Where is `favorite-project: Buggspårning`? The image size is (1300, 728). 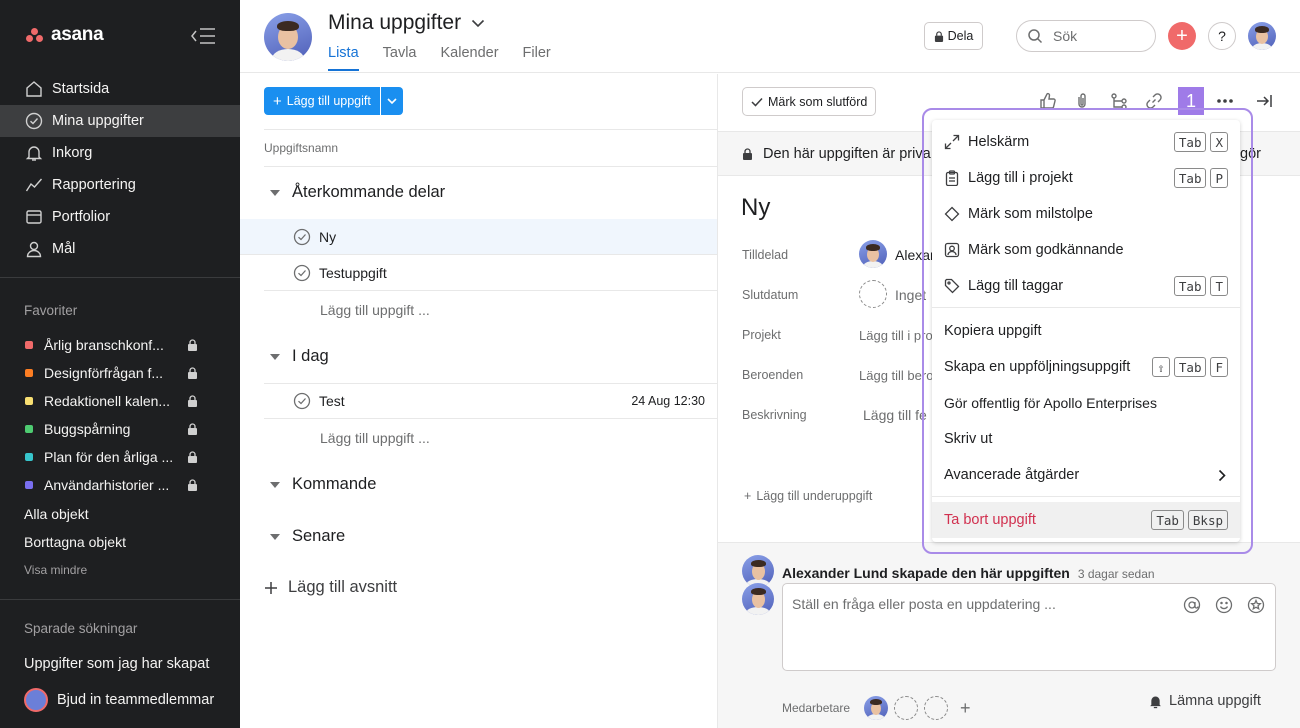
favorite-project: Buggspårning is located at coordinates (120, 429).